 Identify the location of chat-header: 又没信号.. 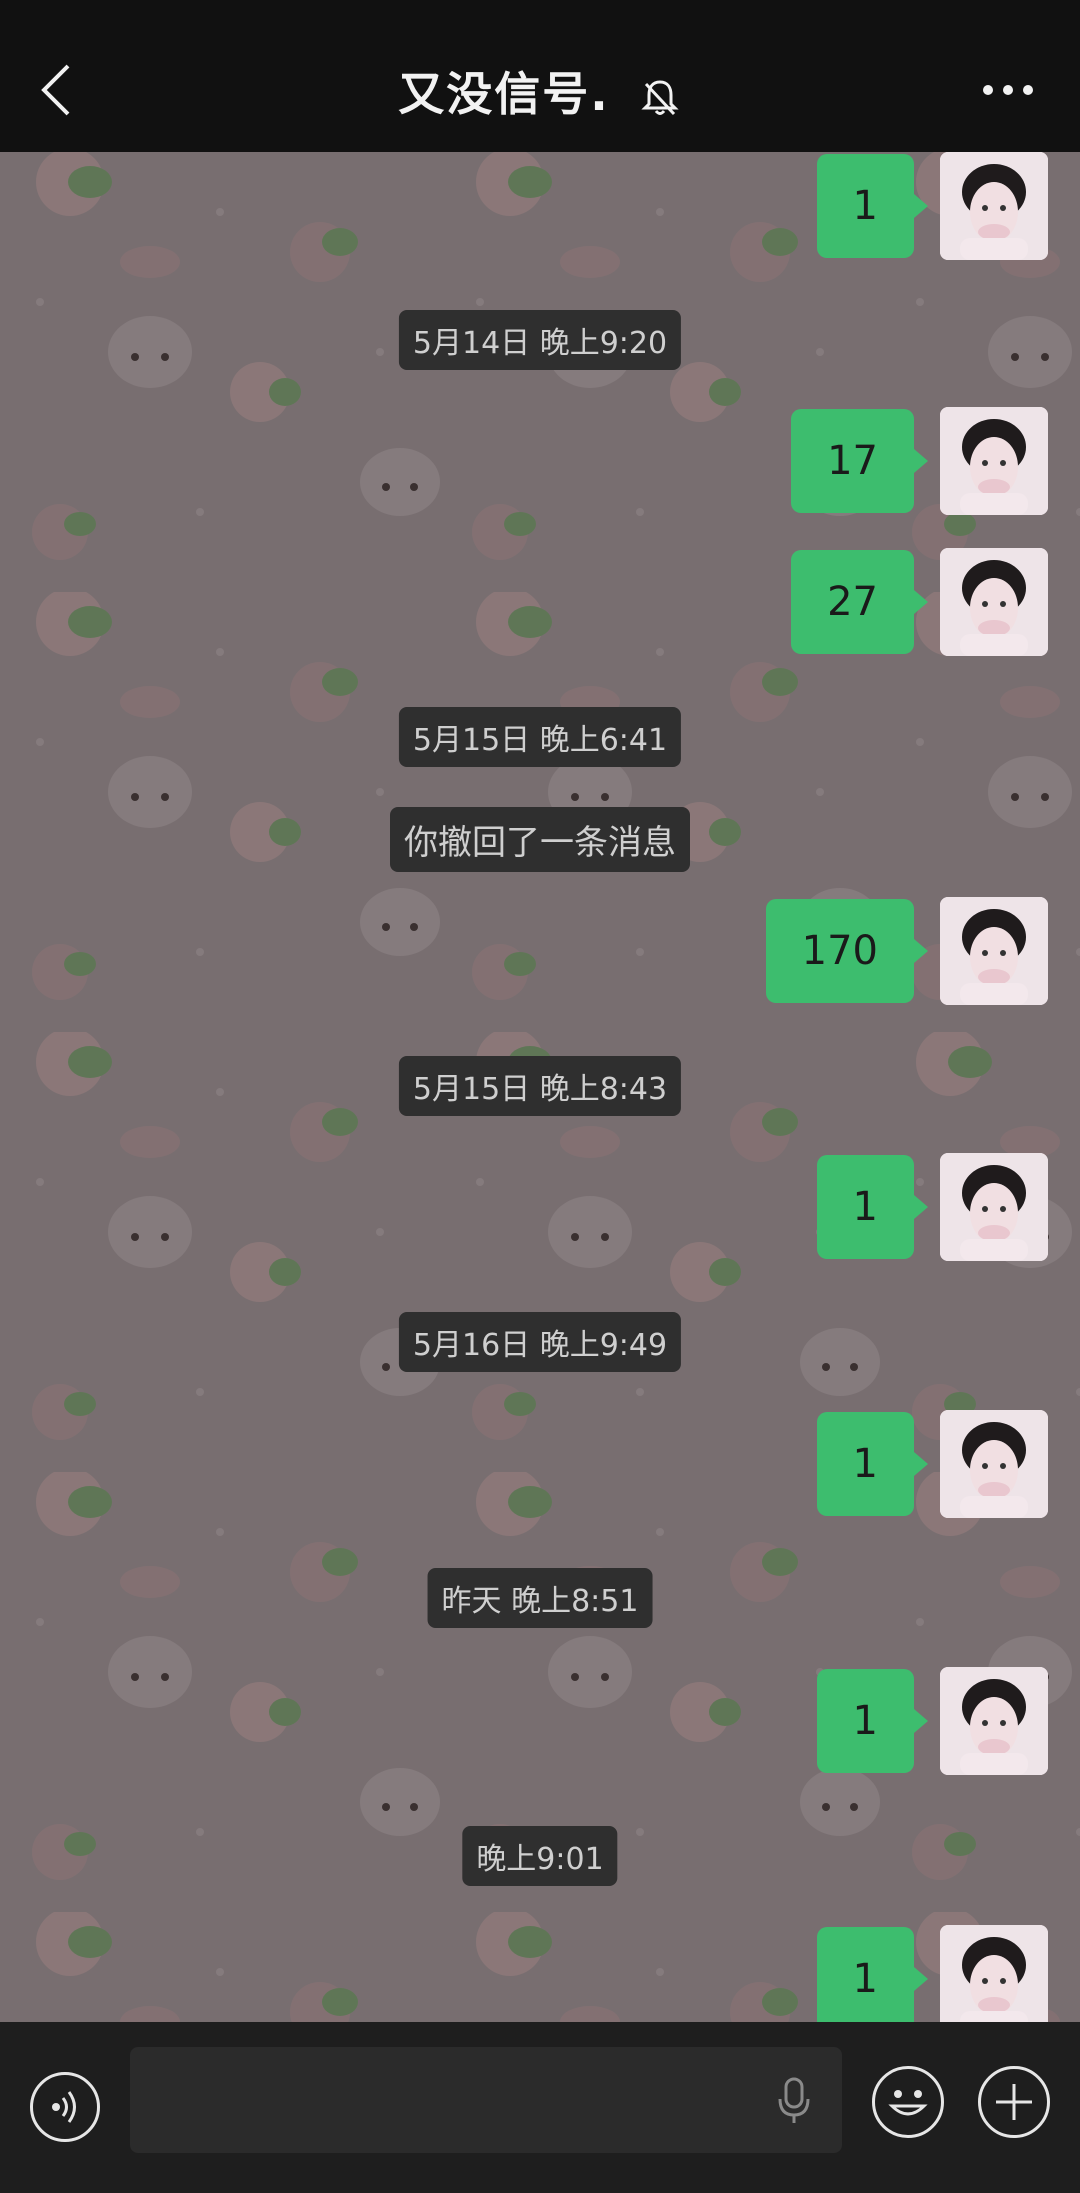
(540, 76).